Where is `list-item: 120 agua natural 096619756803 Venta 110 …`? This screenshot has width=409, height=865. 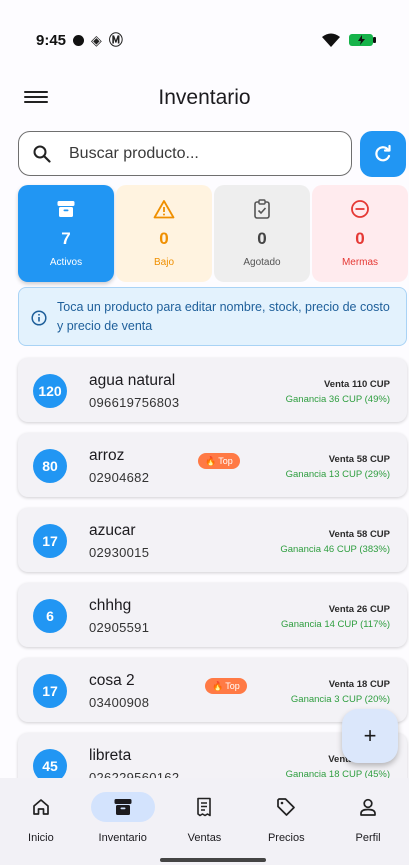
list-item: 120 agua natural 096619756803 Venta 110 … is located at coordinates (212, 390).